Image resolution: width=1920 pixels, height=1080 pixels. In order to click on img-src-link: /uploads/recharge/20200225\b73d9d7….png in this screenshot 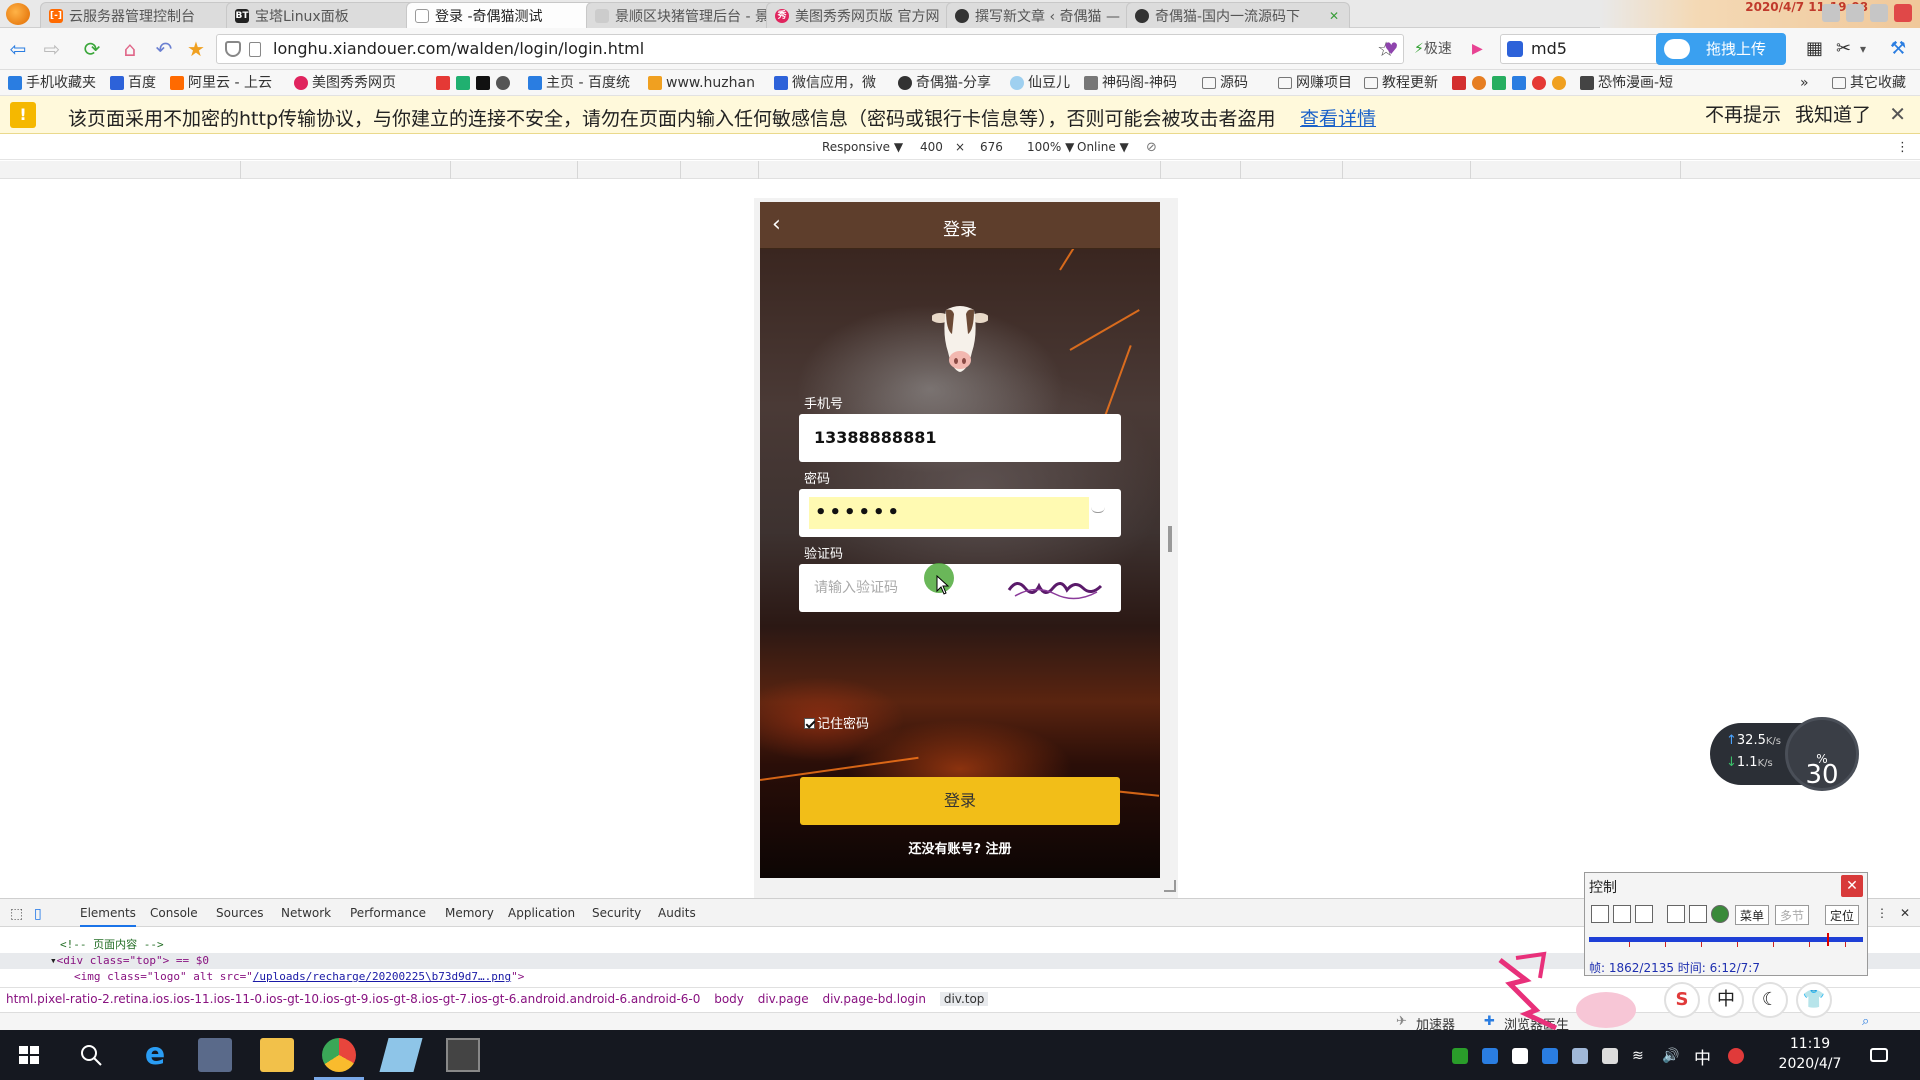, I will do `click(382, 976)`.